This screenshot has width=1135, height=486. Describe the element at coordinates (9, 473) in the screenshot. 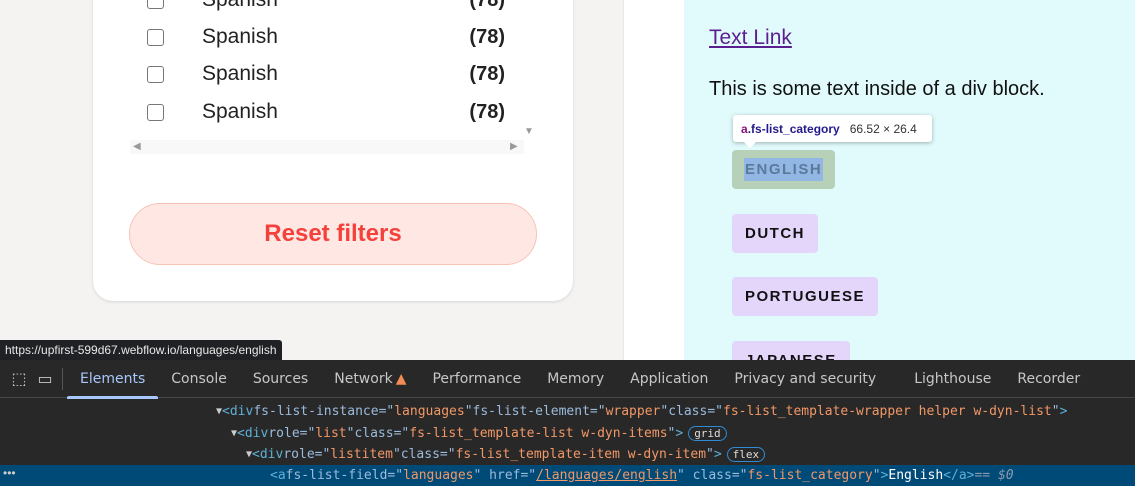

I see `more-options-icon: •••` at that location.